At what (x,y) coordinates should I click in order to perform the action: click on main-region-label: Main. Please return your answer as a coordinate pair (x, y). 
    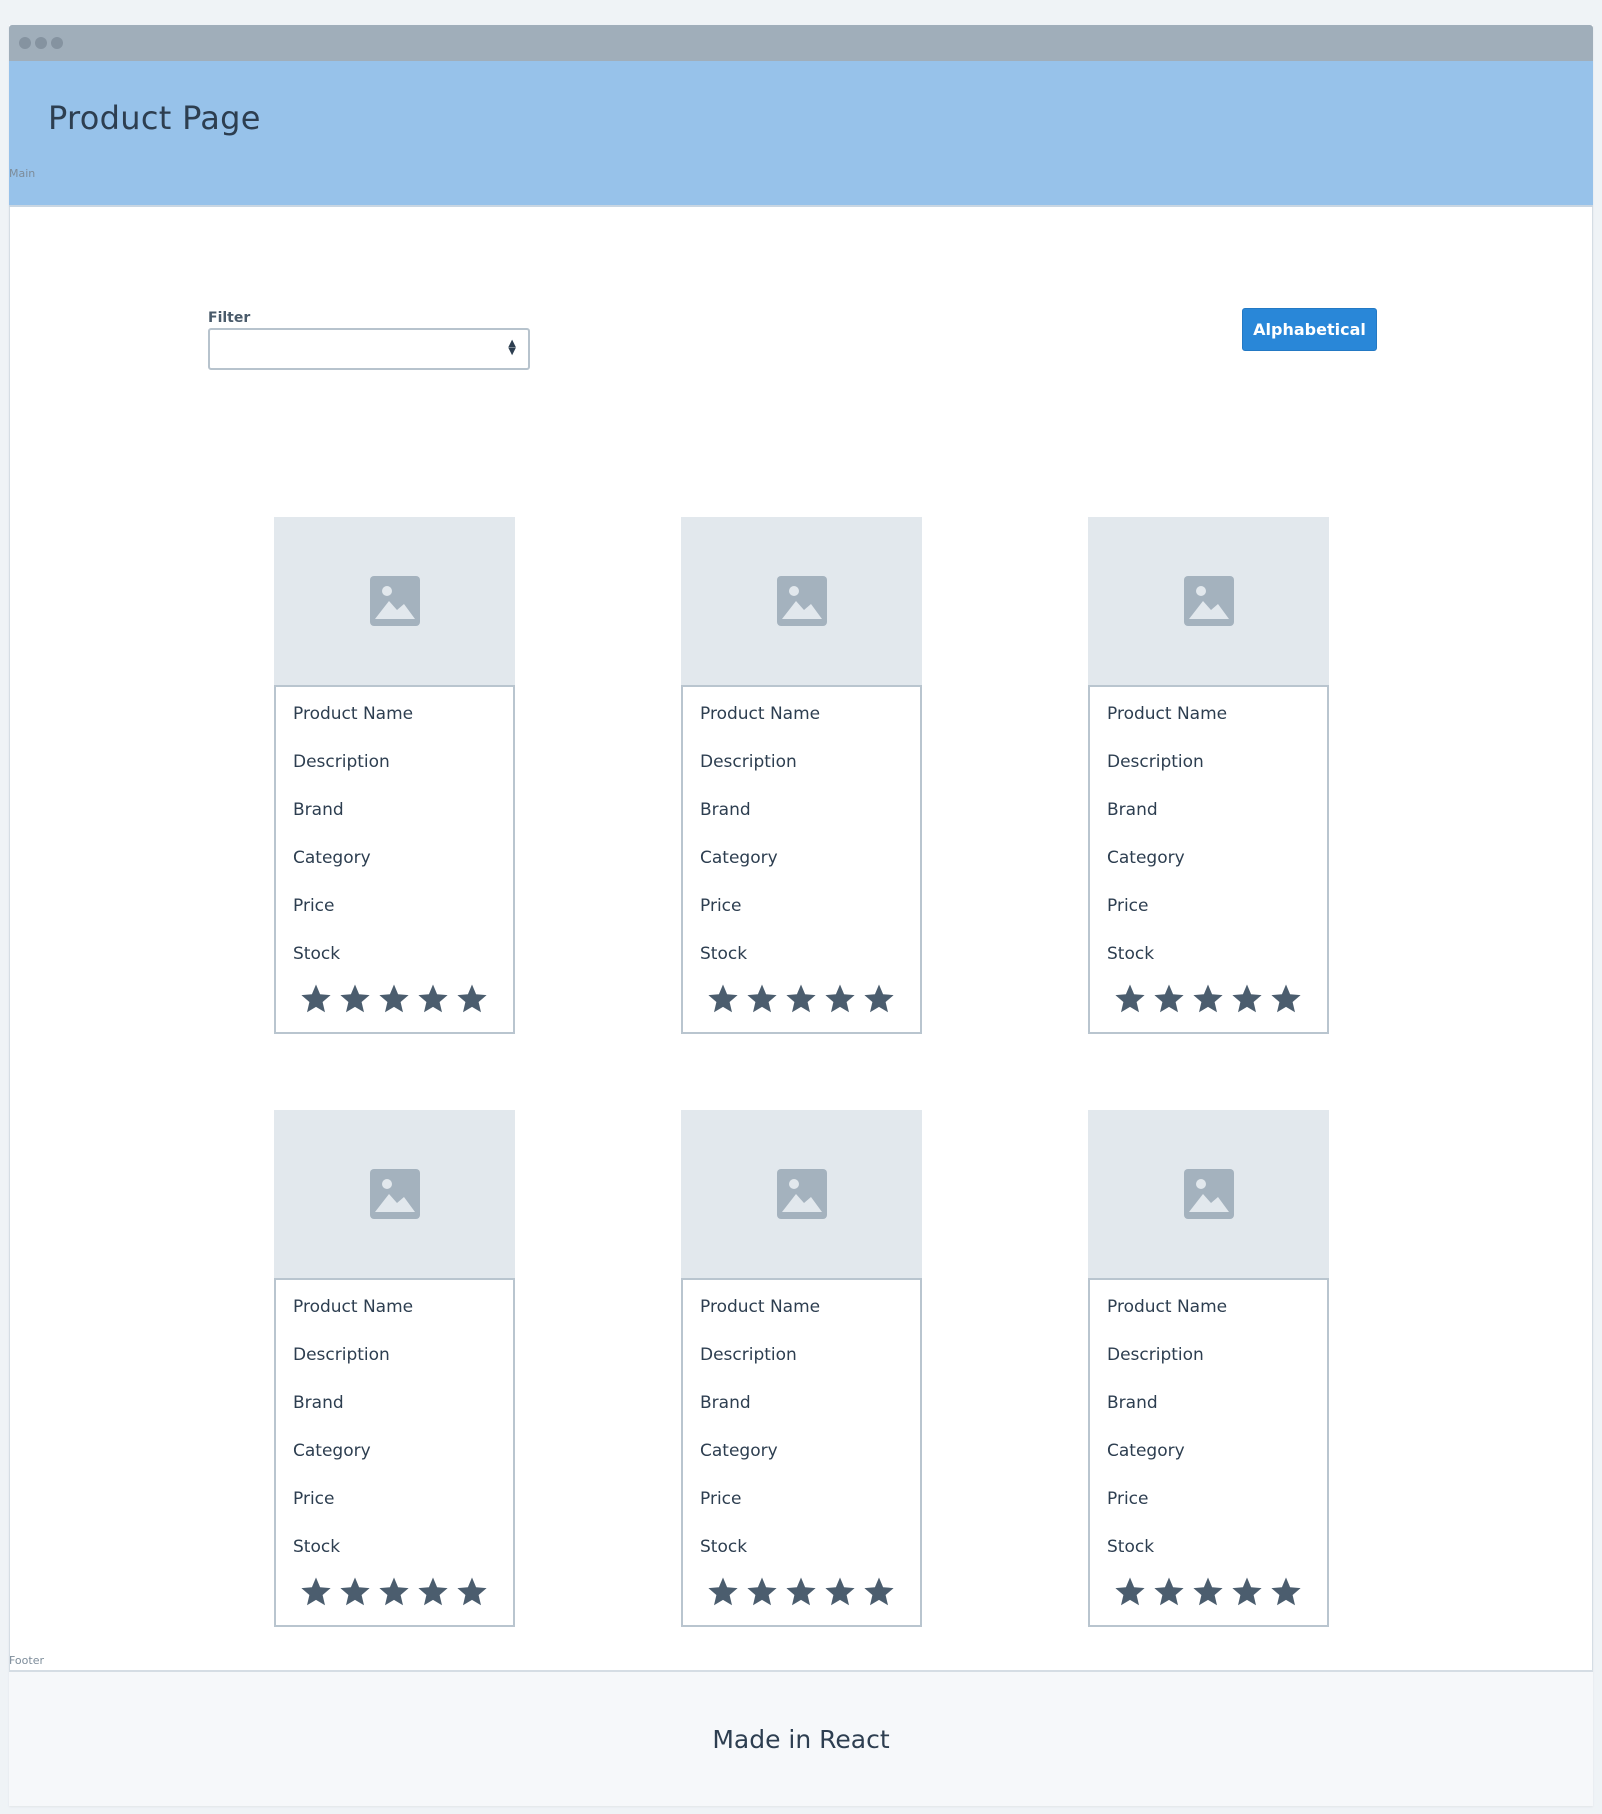
    Looking at the image, I should click on (22, 173).